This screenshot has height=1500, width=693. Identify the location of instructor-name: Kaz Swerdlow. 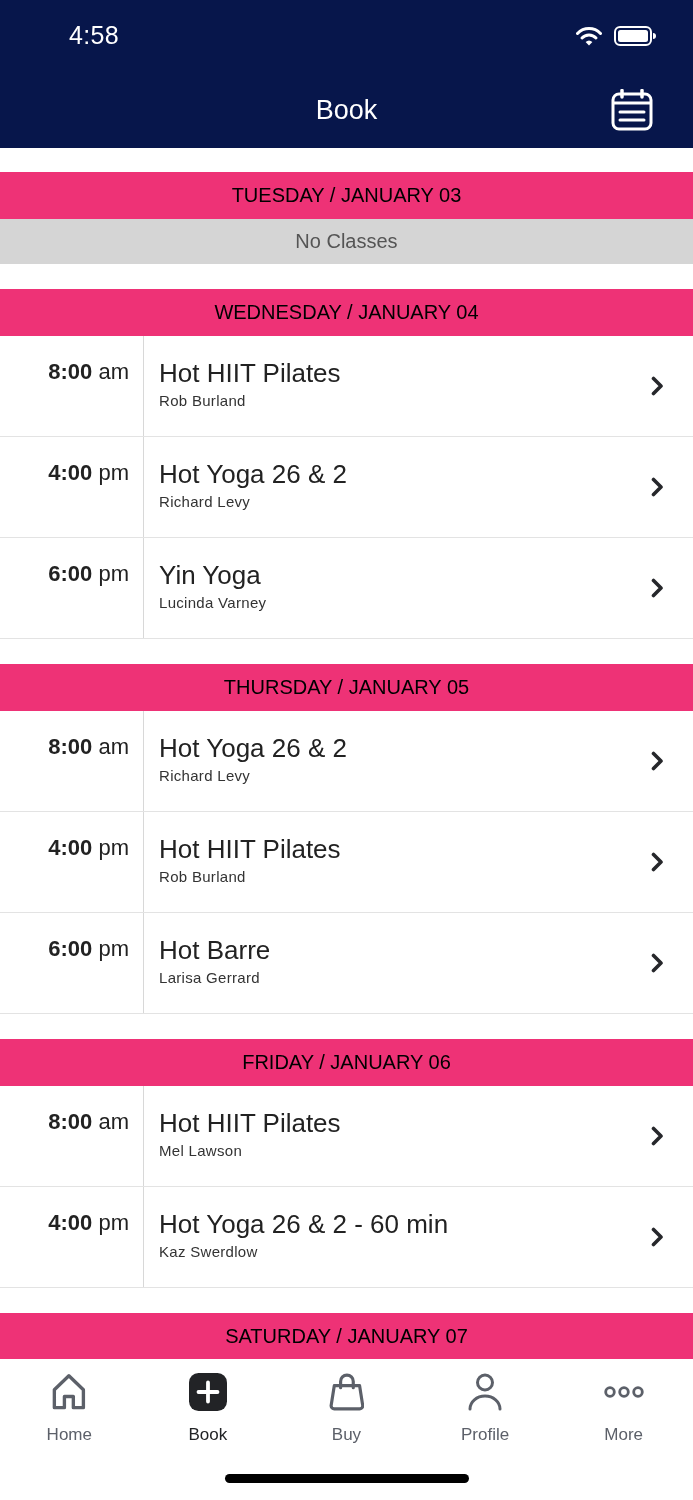
(208, 1252).